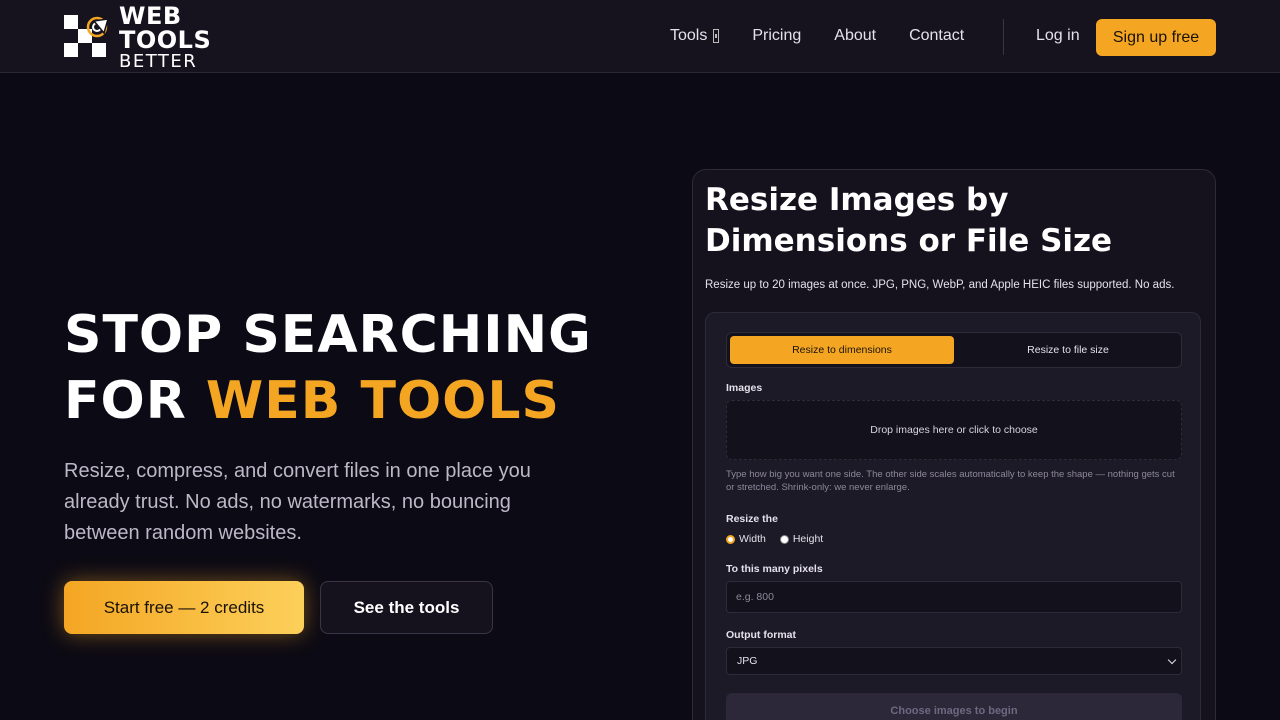 The width and height of the screenshot is (1280, 720). What do you see at coordinates (1068, 350) in the screenshot?
I see `tab-resize-file-size: Resize to file size` at bounding box center [1068, 350].